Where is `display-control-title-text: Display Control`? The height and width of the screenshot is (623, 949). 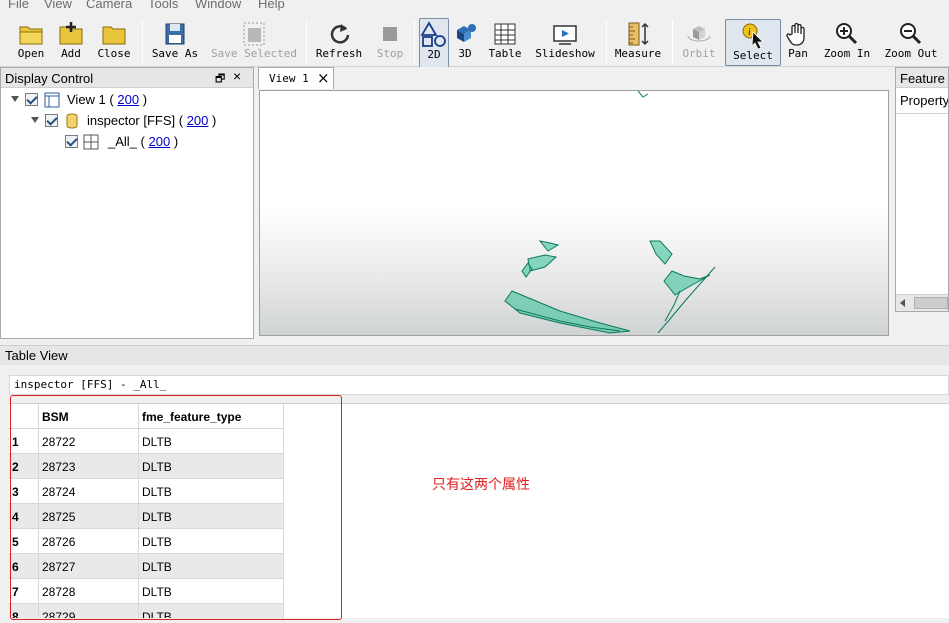 display-control-title-text: Display Control is located at coordinates (49, 78).